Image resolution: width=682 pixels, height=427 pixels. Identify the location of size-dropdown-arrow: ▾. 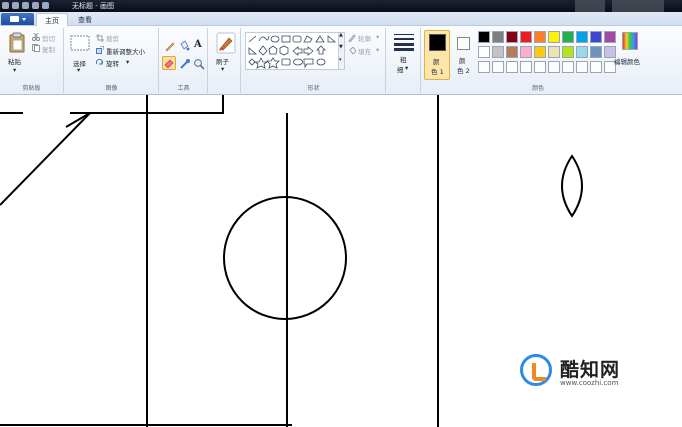
(406, 68).